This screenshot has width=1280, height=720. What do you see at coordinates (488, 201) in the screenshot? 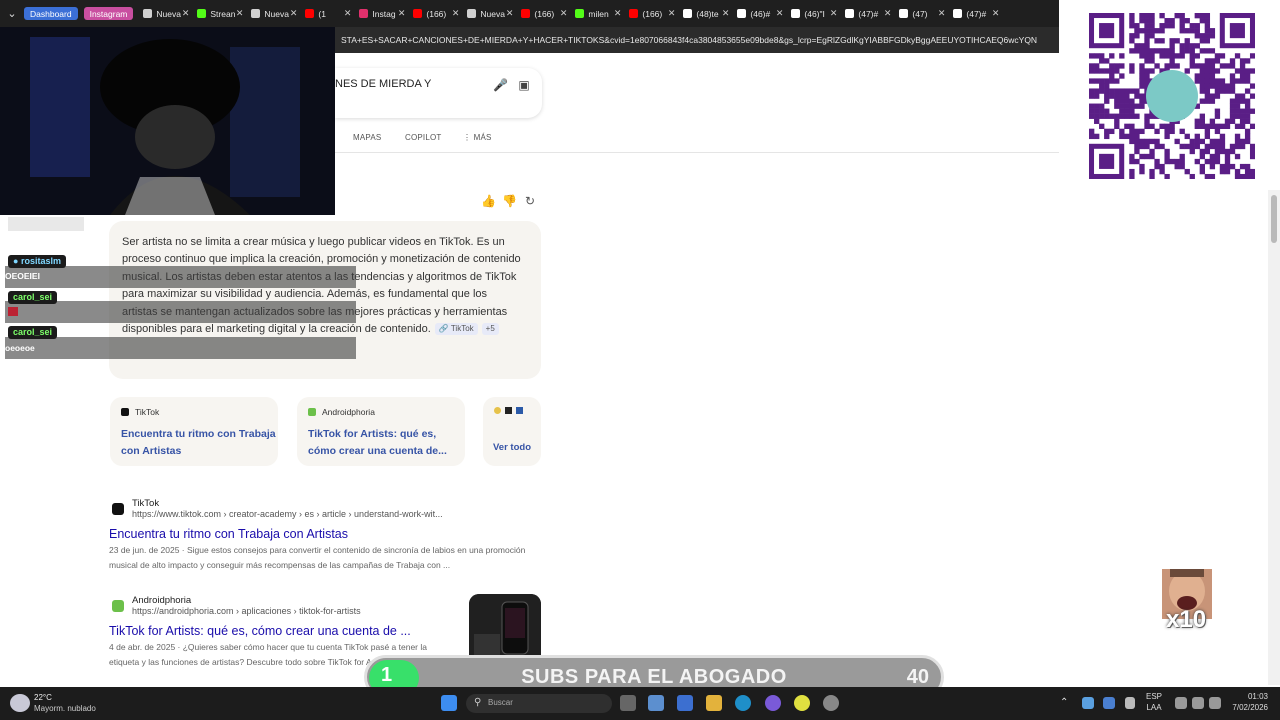
I see `thumbs-up-icon: 👍` at bounding box center [488, 201].